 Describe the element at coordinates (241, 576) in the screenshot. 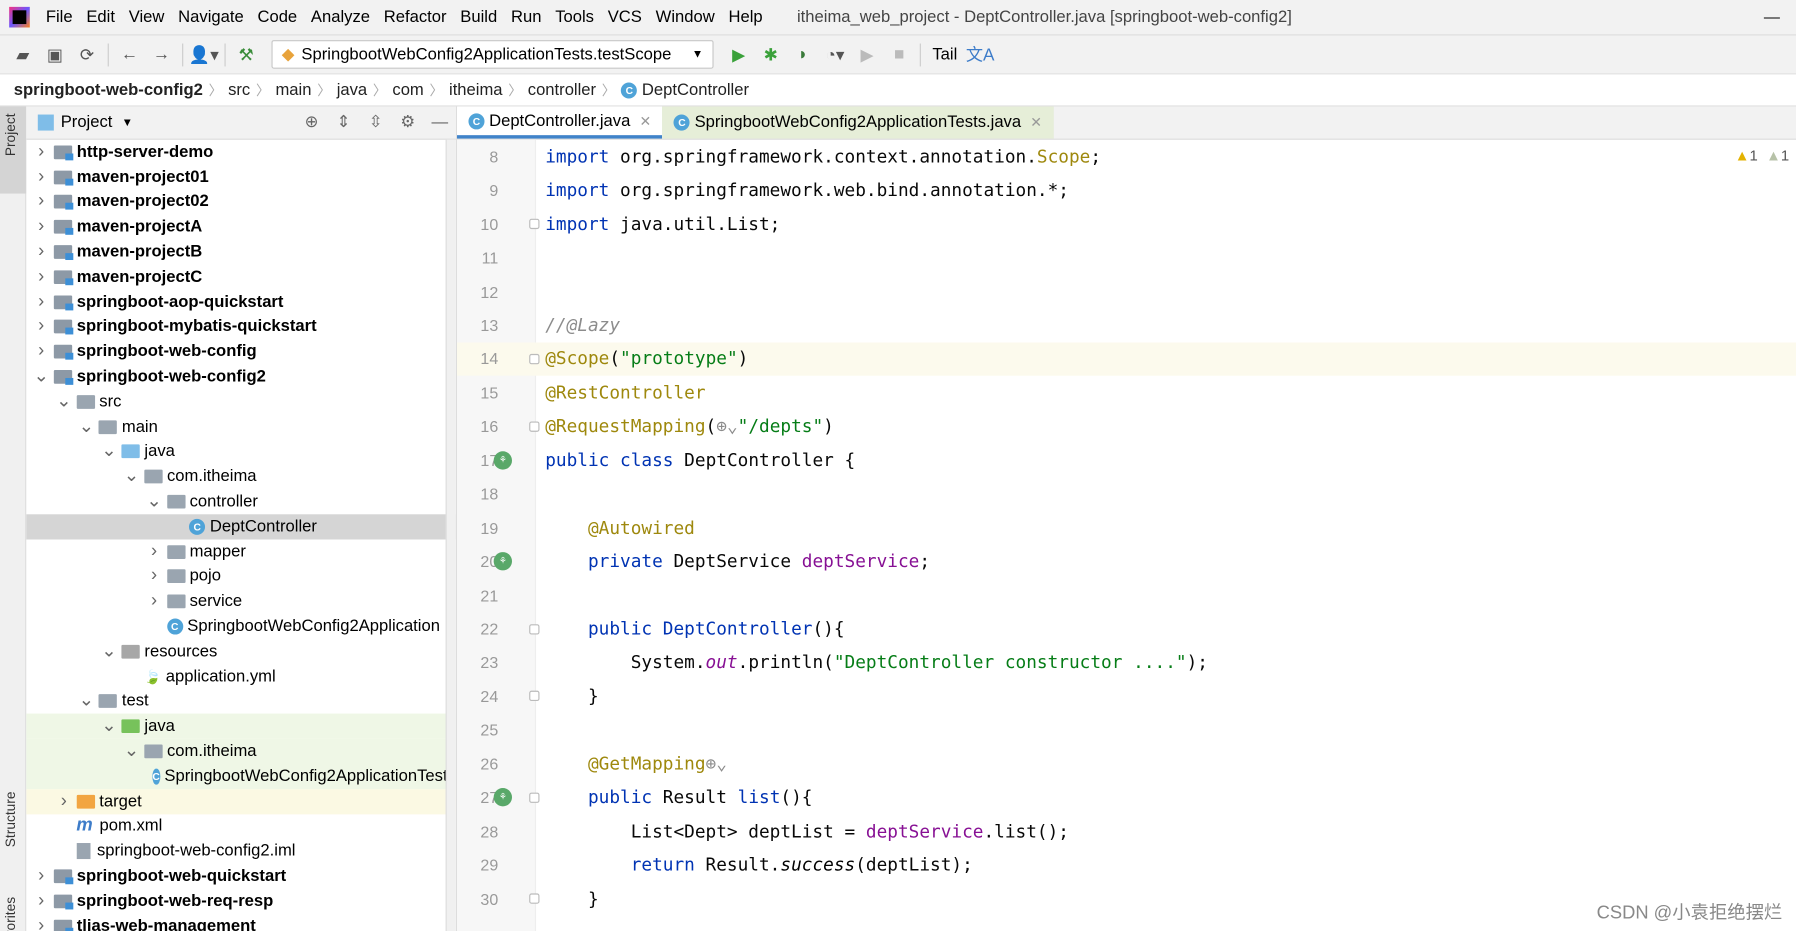

I see `tree-item: › pojo` at that location.